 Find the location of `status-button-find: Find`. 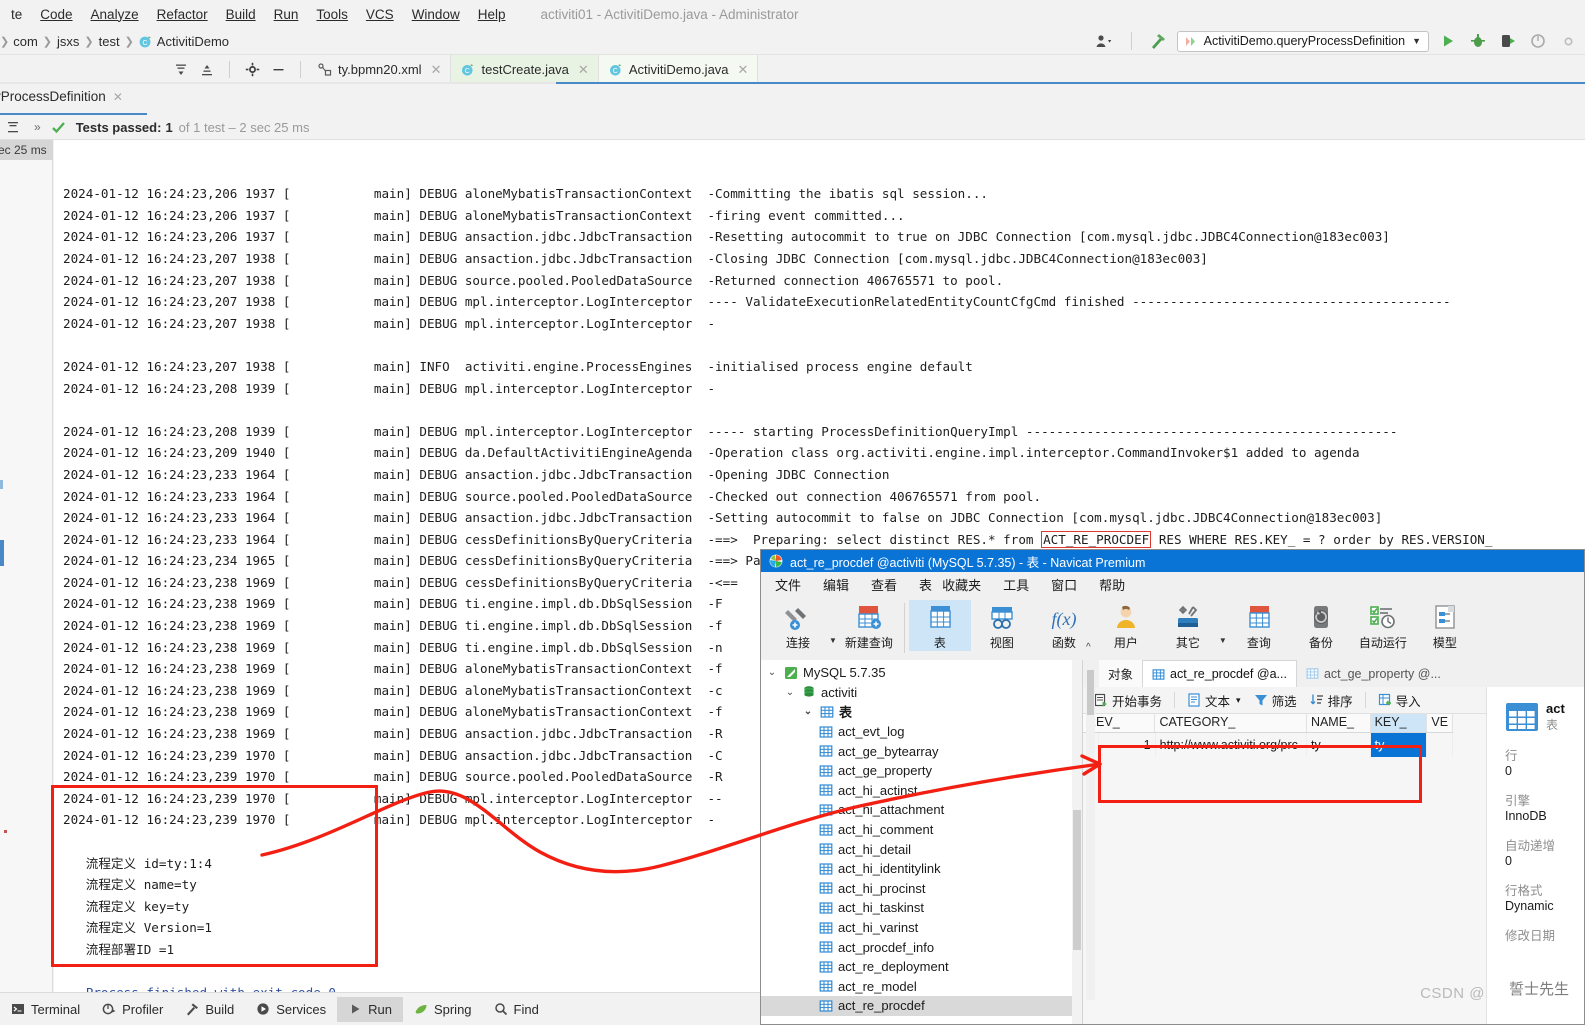

status-button-find: Find is located at coordinates (516, 1009).